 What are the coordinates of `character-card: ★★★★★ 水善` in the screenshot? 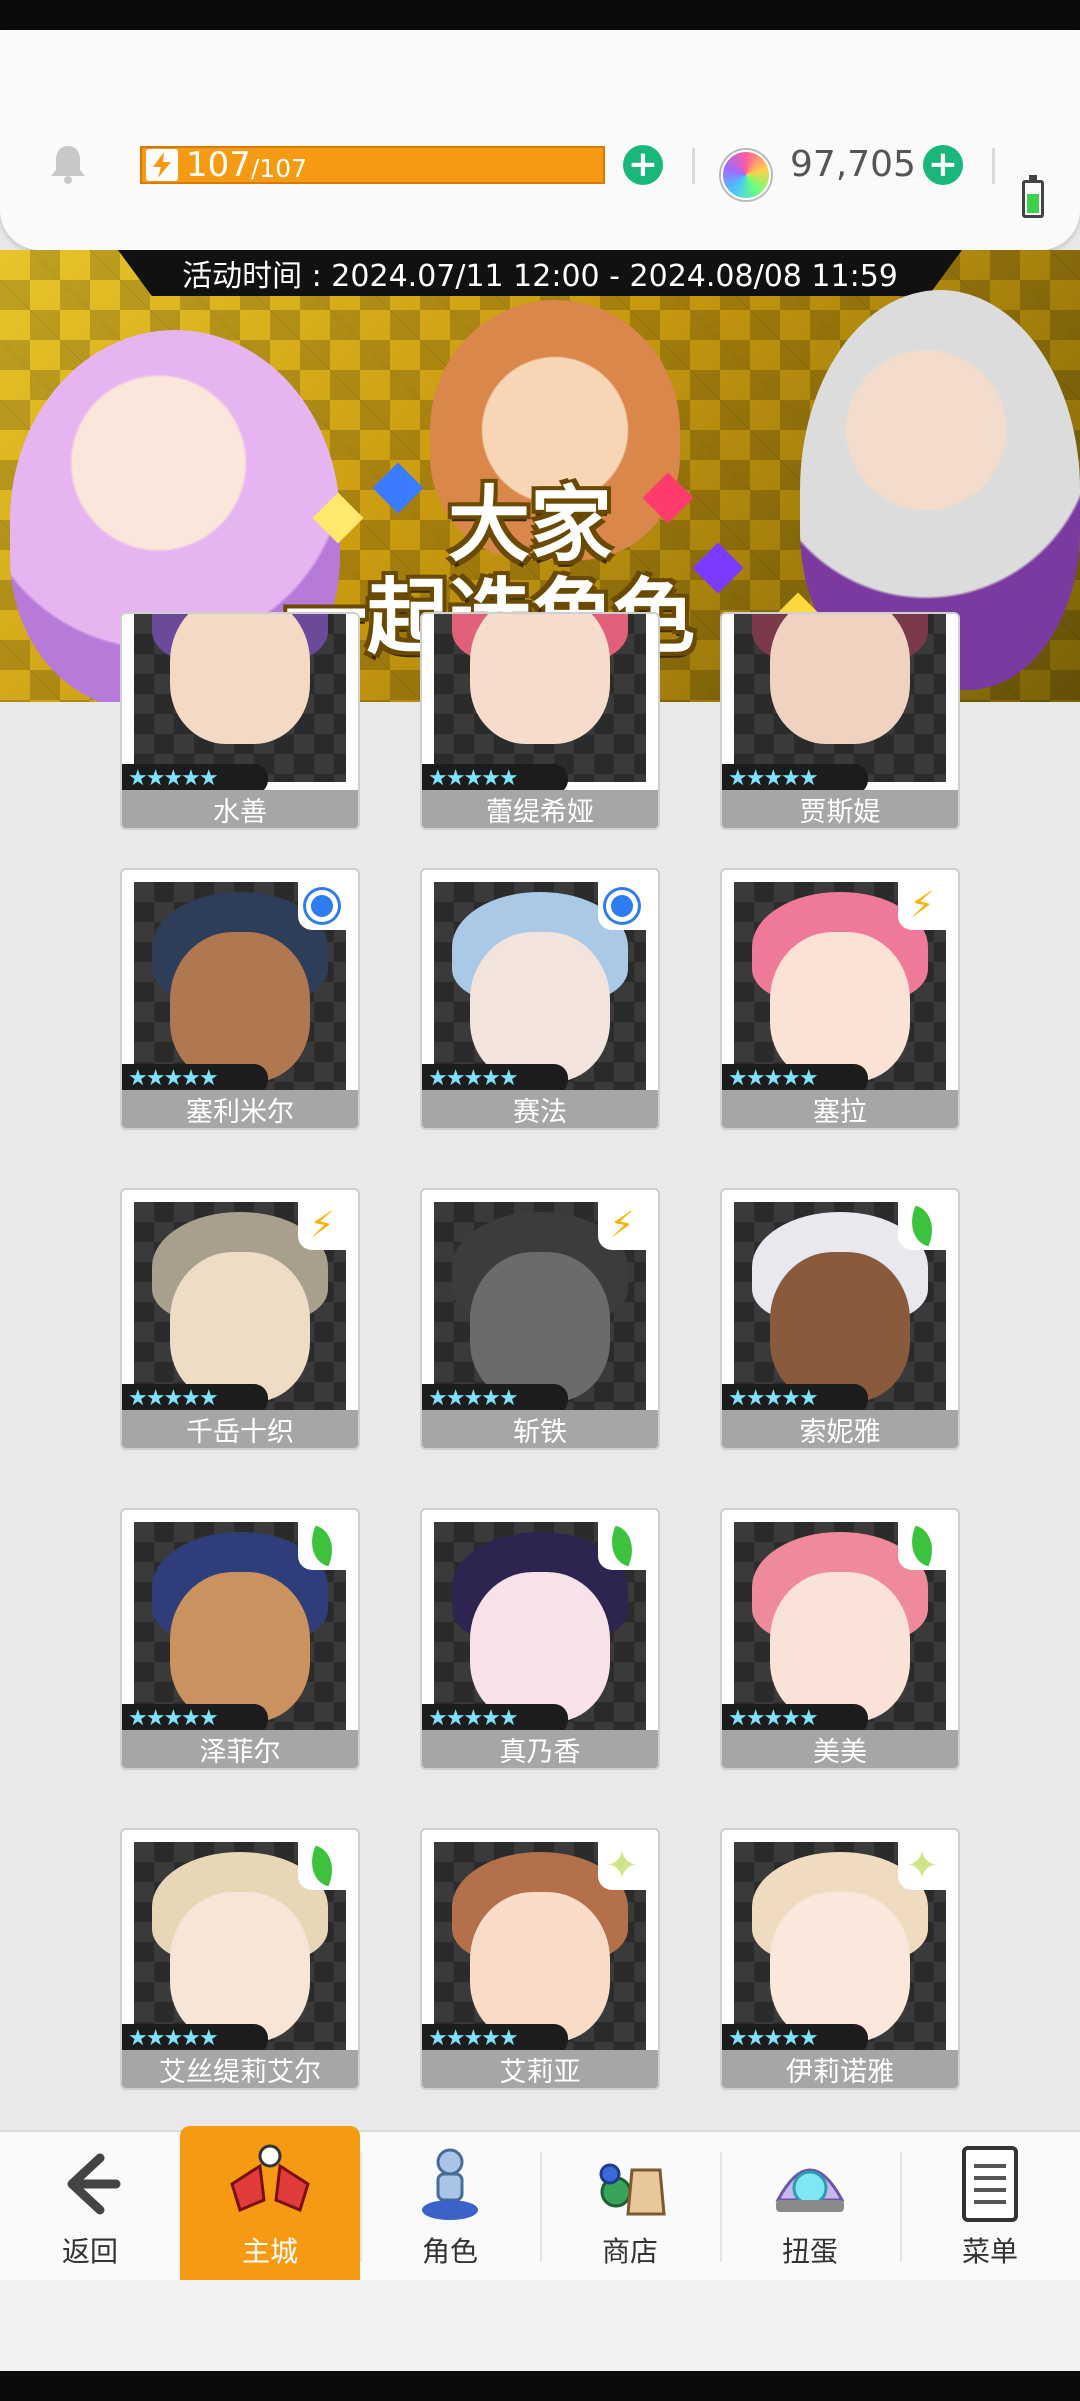 It's located at (240, 721).